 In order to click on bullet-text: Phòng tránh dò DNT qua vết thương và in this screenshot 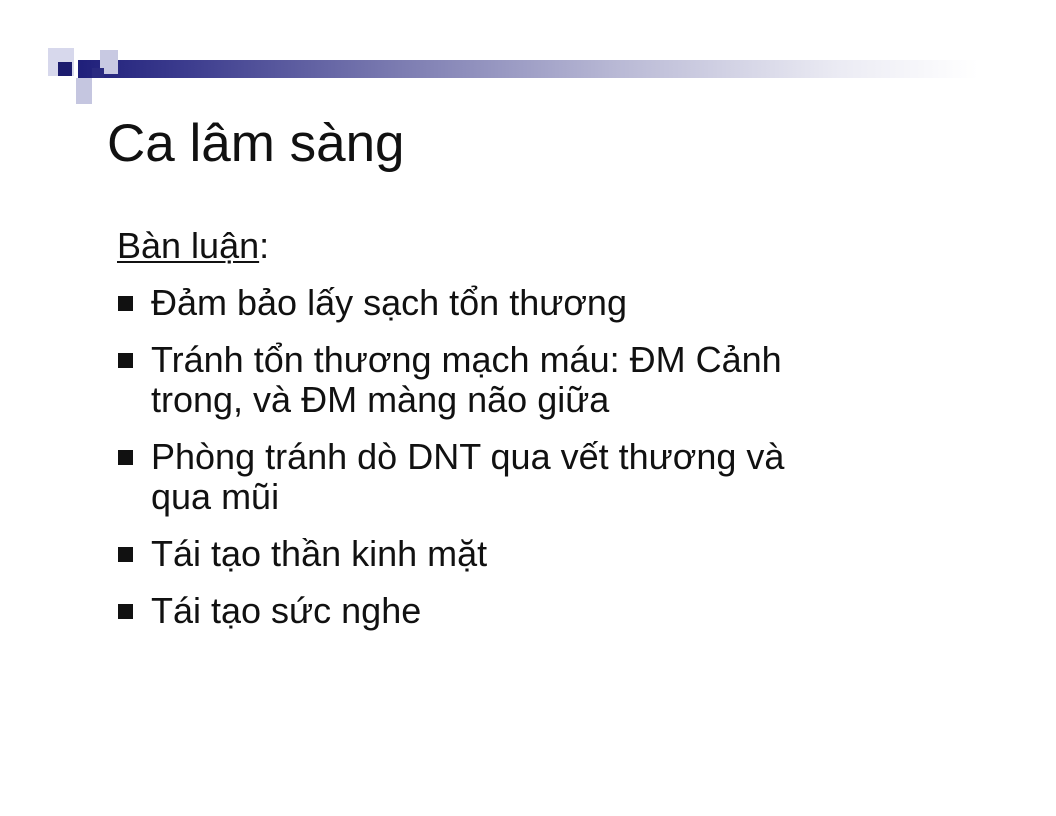, I will do `click(468, 456)`.